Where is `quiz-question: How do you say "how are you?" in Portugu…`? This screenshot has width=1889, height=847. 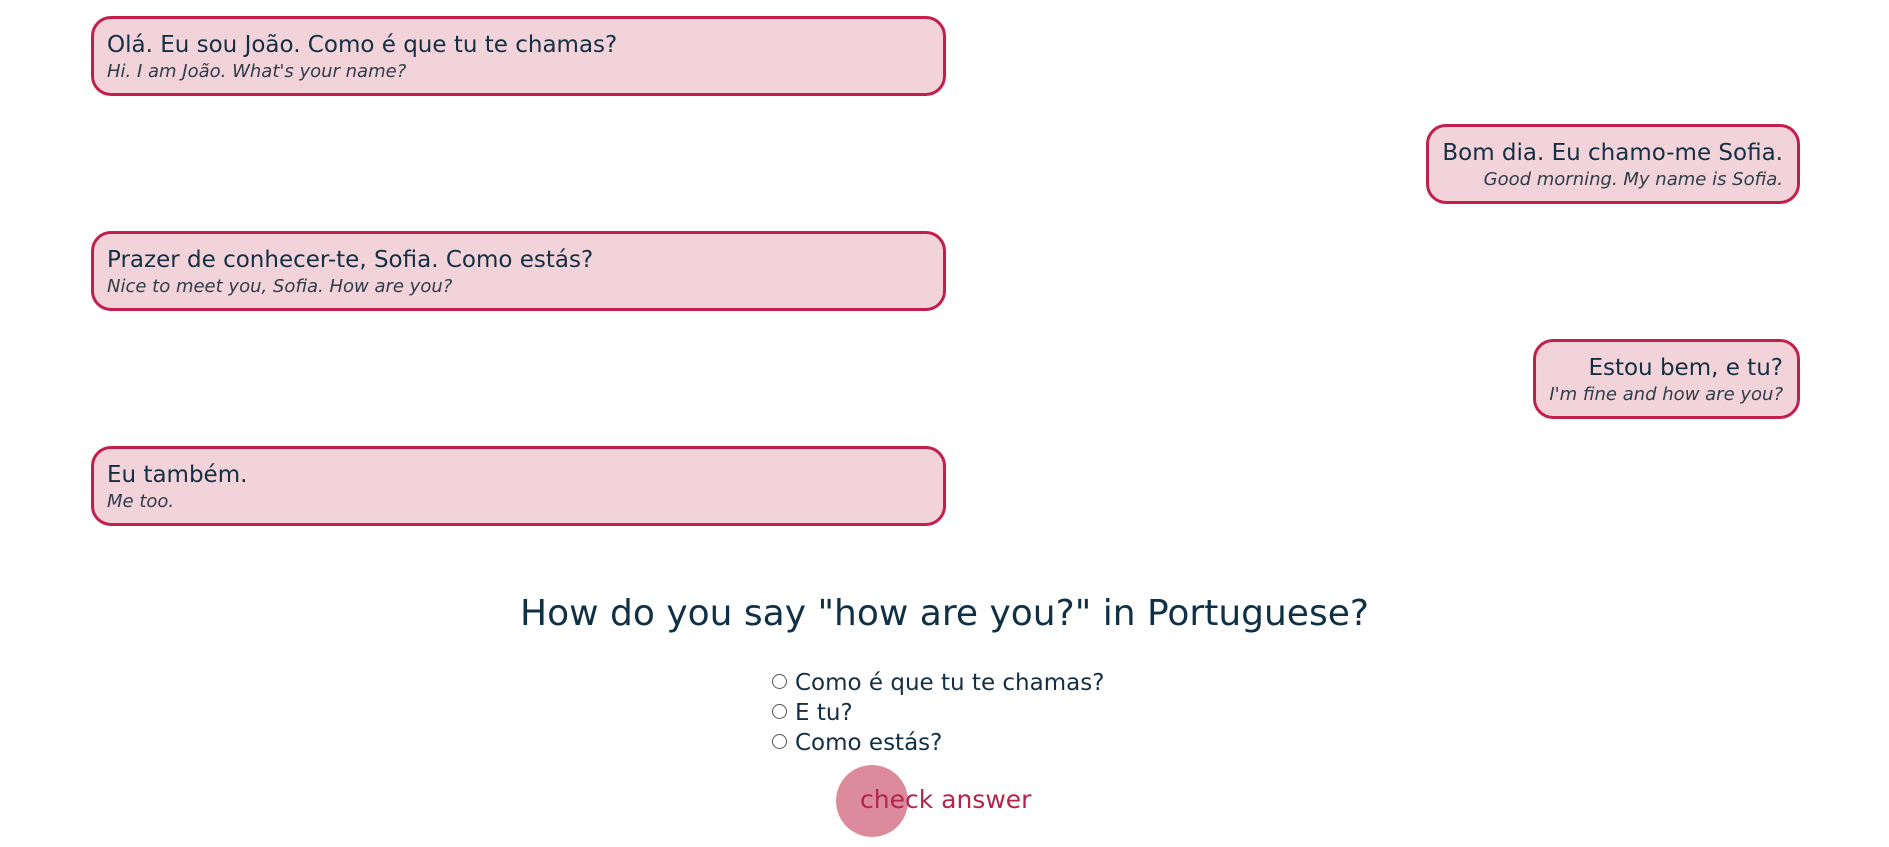
quiz-question: How do you say "how are you?" in Portugu… is located at coordinates (944, 613).